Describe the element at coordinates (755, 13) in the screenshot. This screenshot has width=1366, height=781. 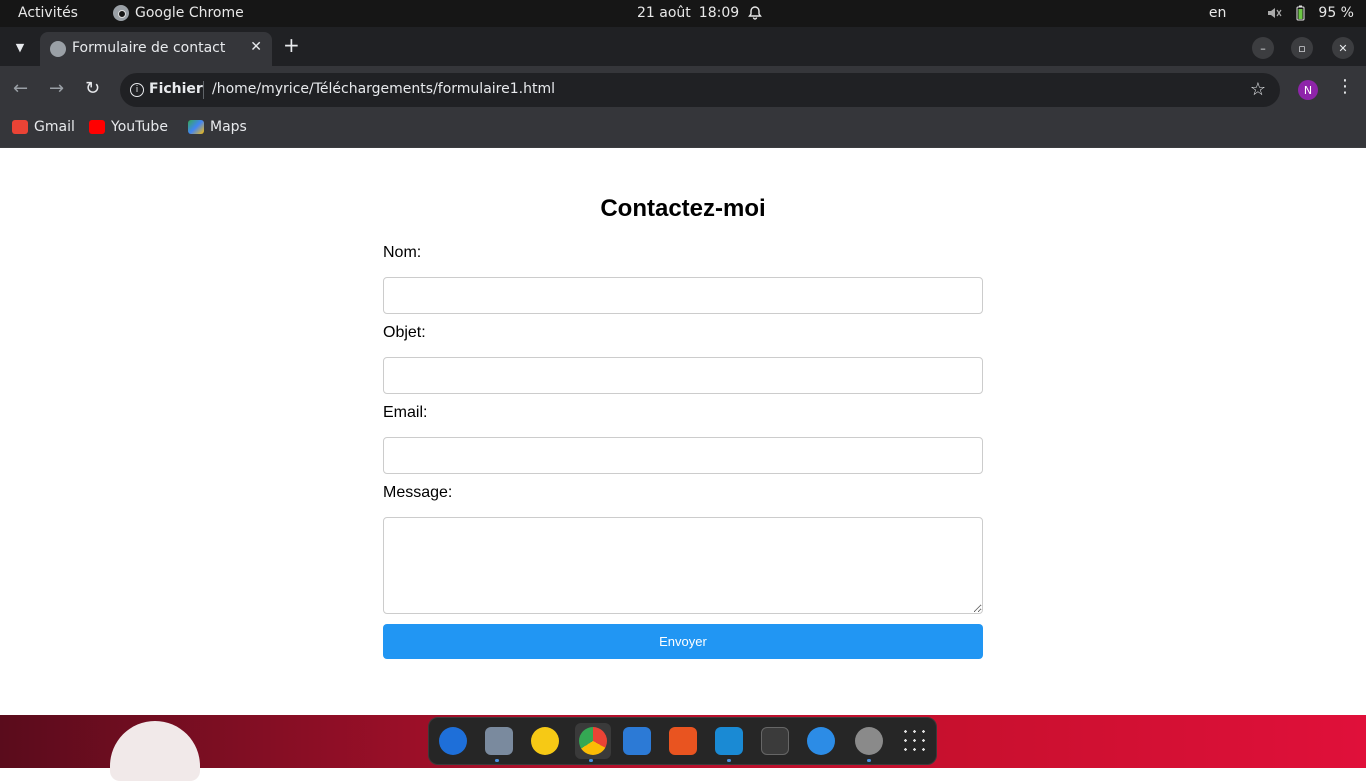
I see `bell-icon` at that location.